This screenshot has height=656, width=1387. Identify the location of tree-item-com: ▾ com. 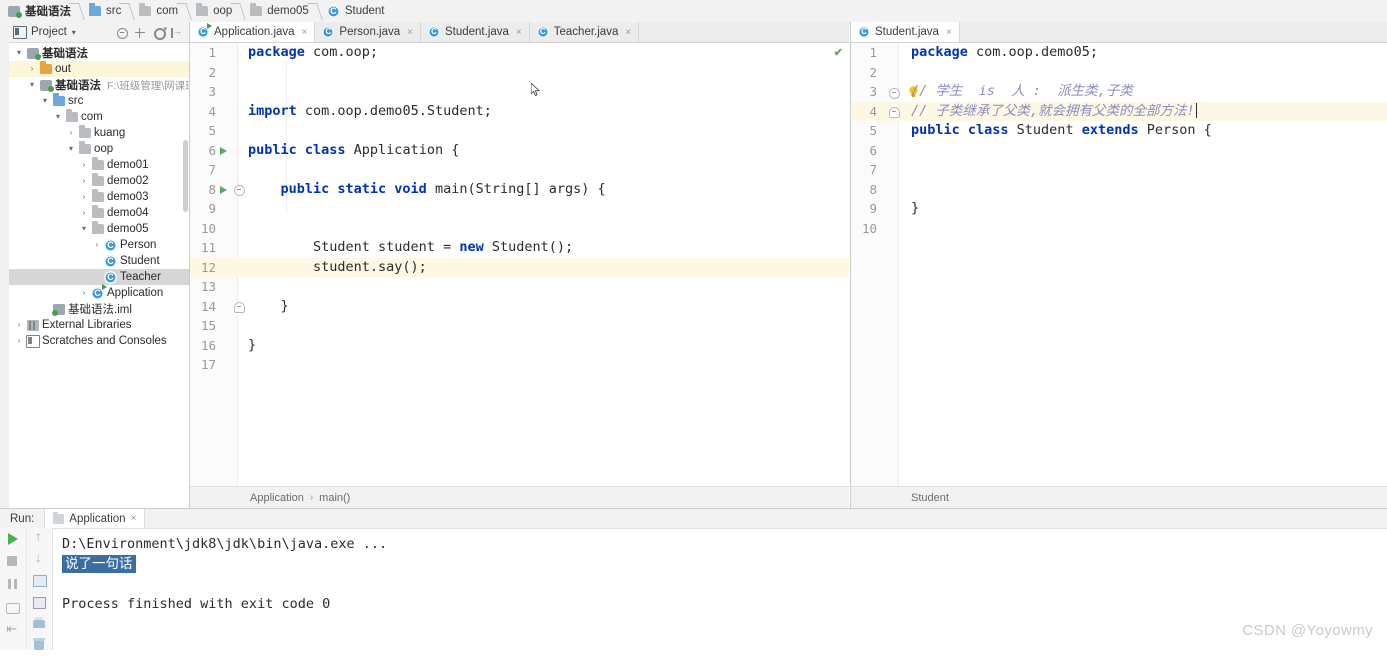
(99, 117).